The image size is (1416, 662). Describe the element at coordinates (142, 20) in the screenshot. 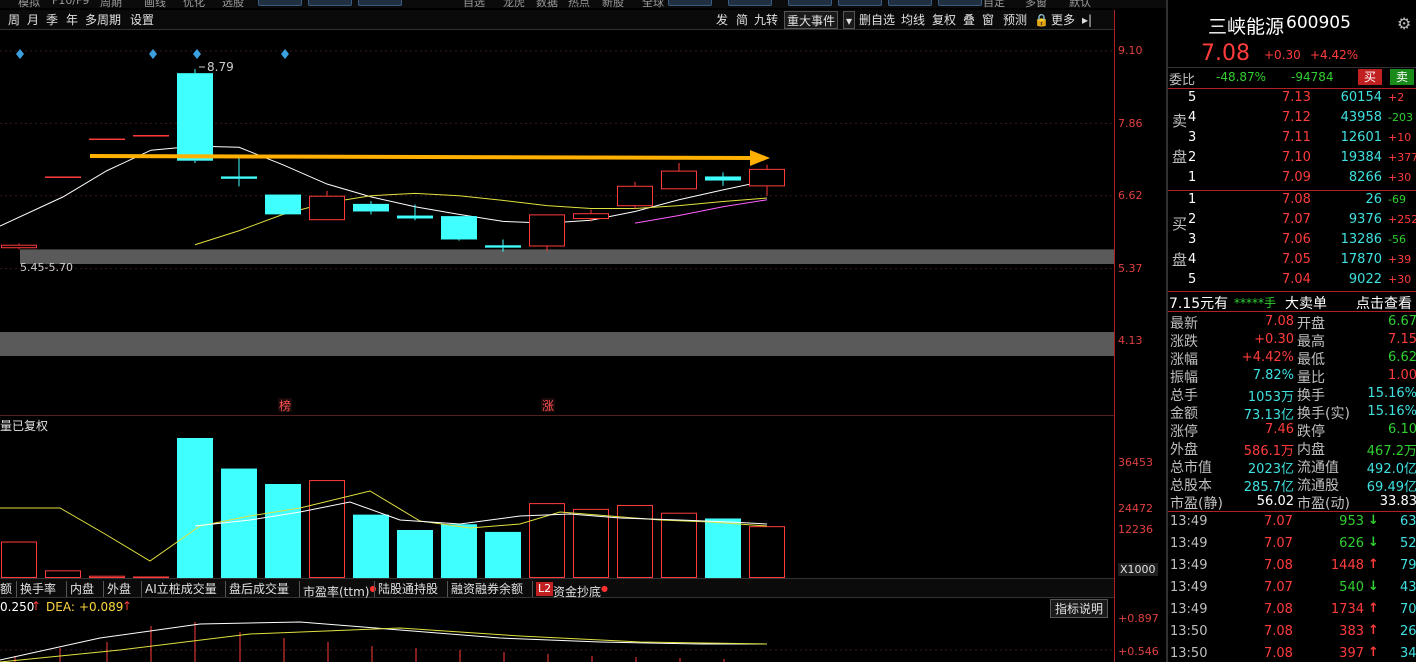

I see `settings-button: 设置` at that location.